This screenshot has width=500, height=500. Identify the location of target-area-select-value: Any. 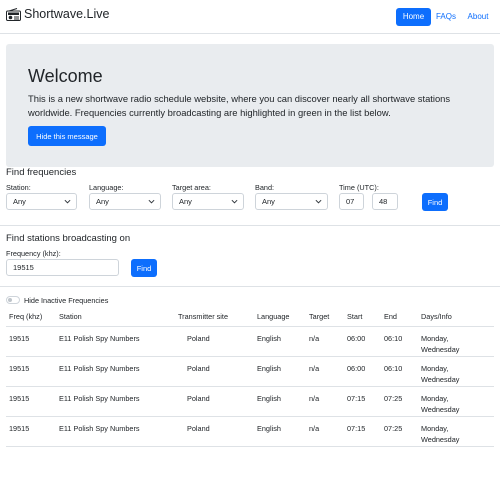
(185, 201).